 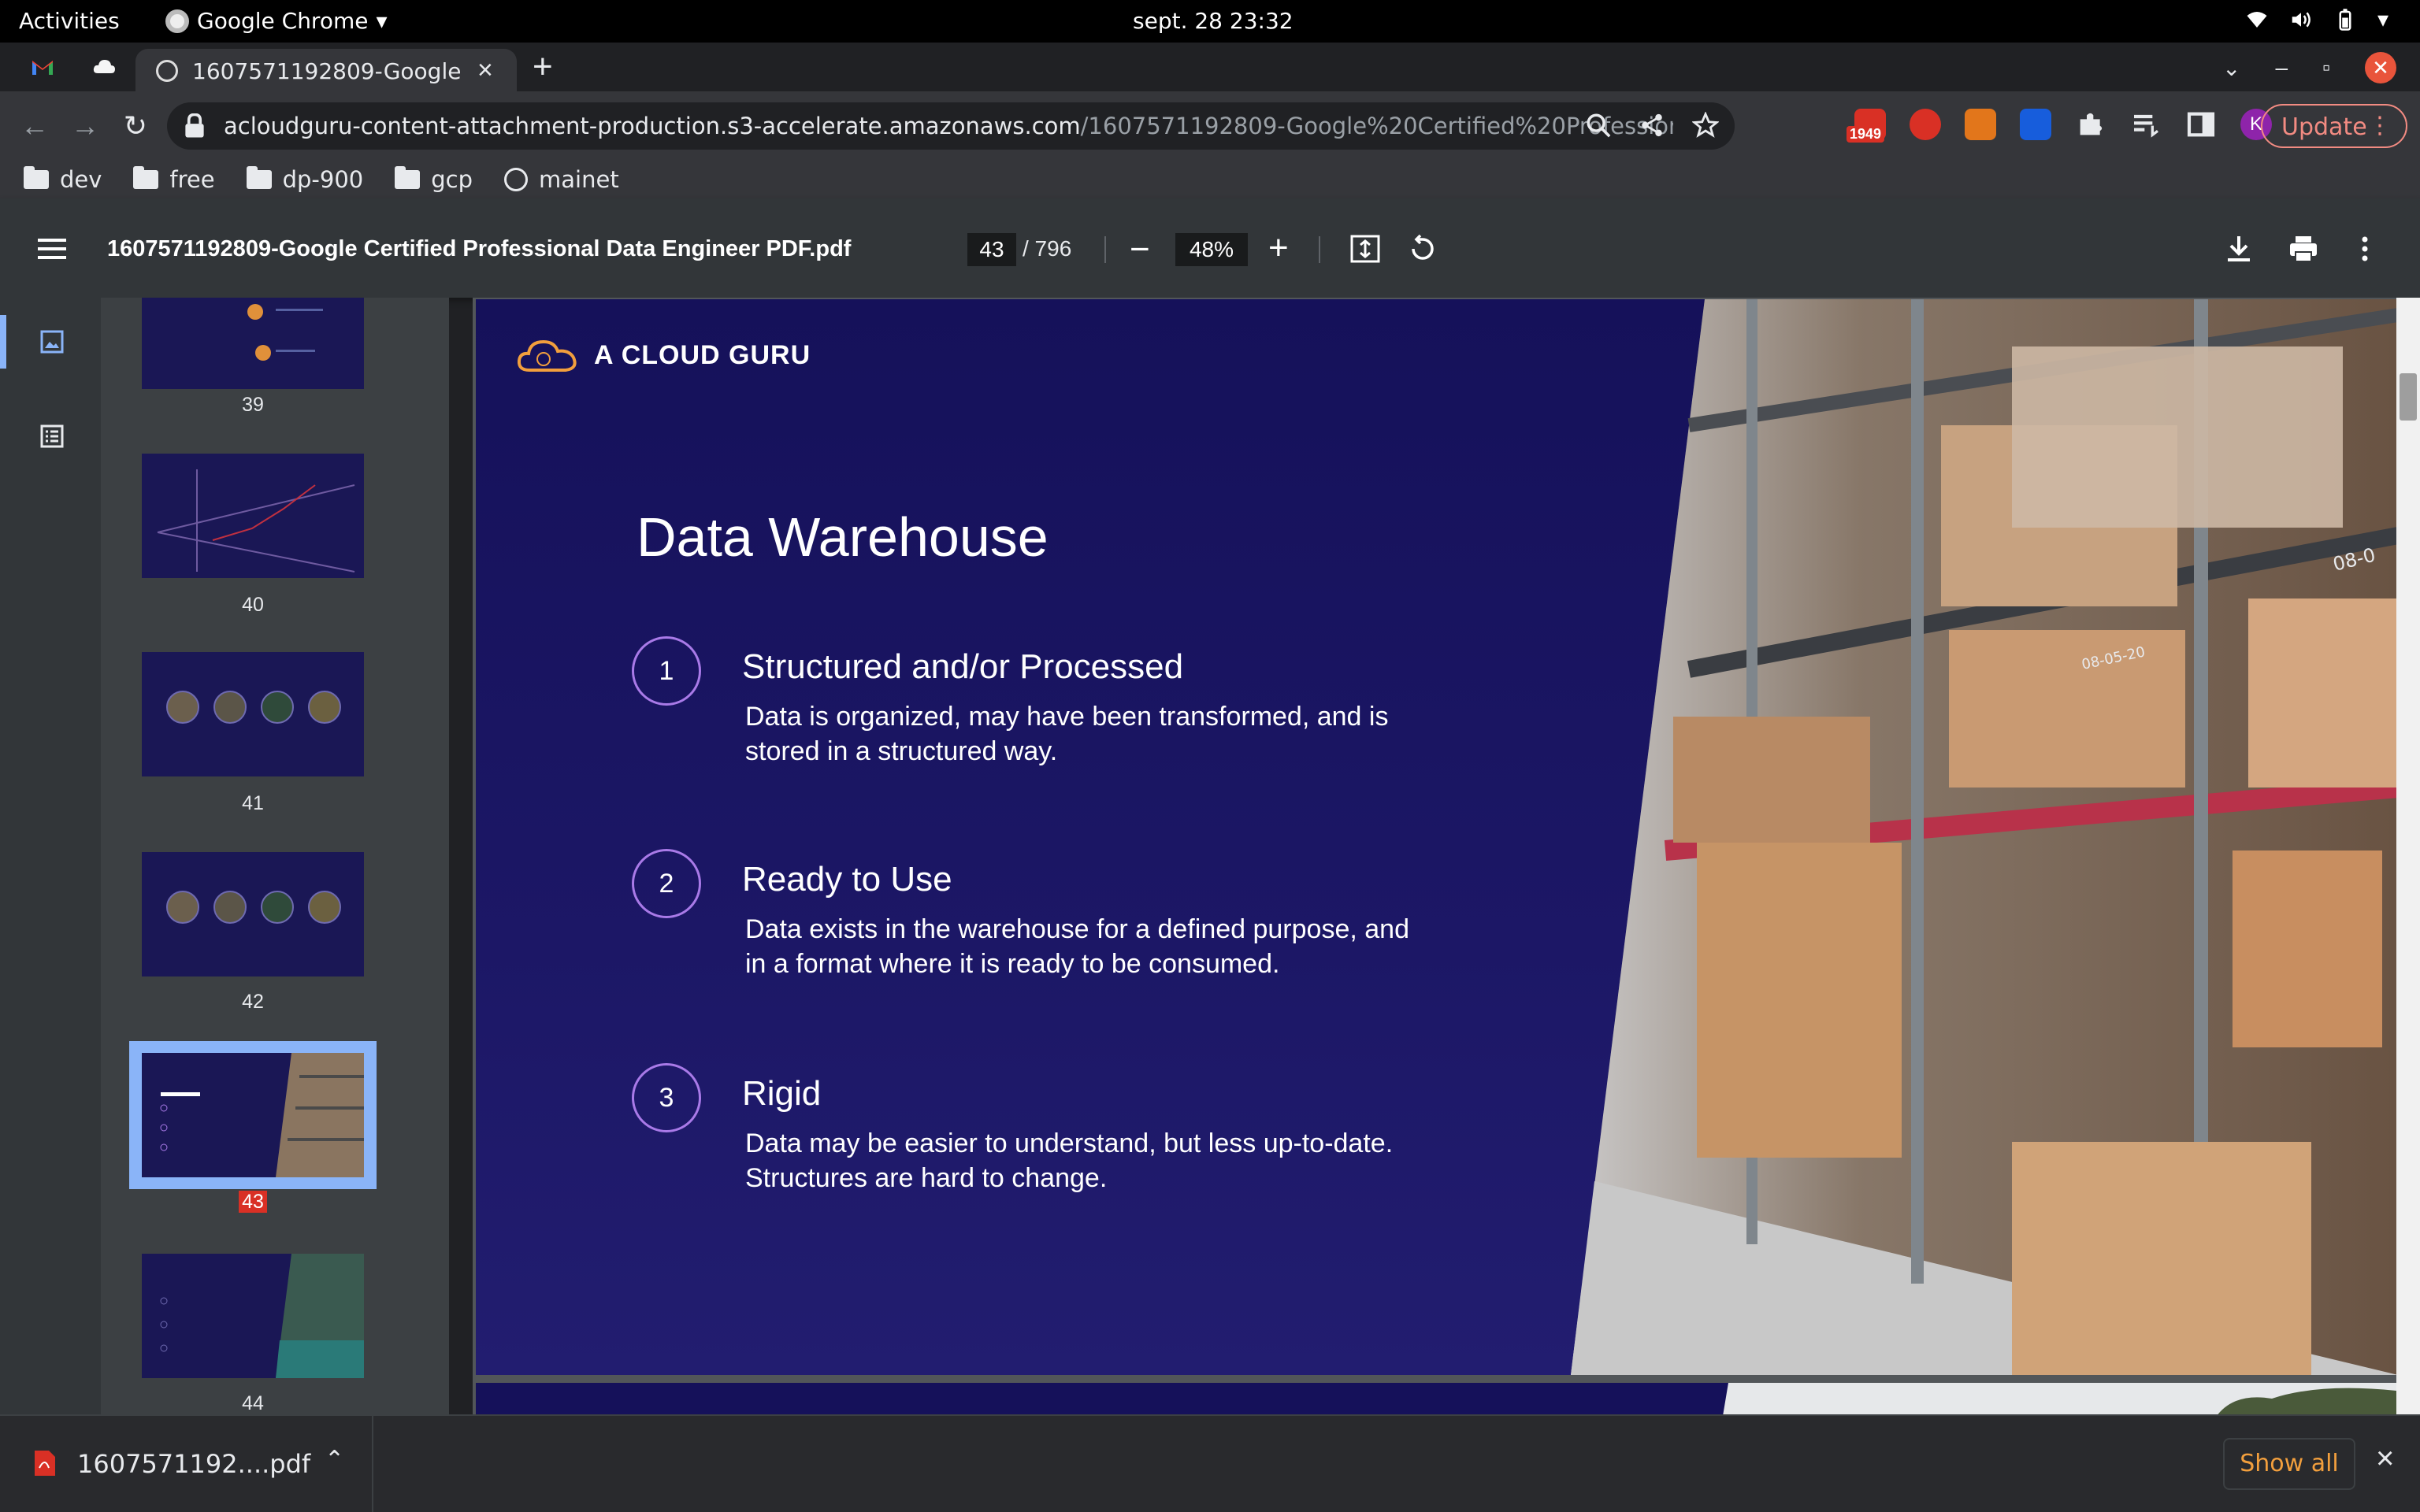 What do you see at coordinates (42, 67) in the screenshot?
I see `gmail-icon` at bounding box center [42, 67].